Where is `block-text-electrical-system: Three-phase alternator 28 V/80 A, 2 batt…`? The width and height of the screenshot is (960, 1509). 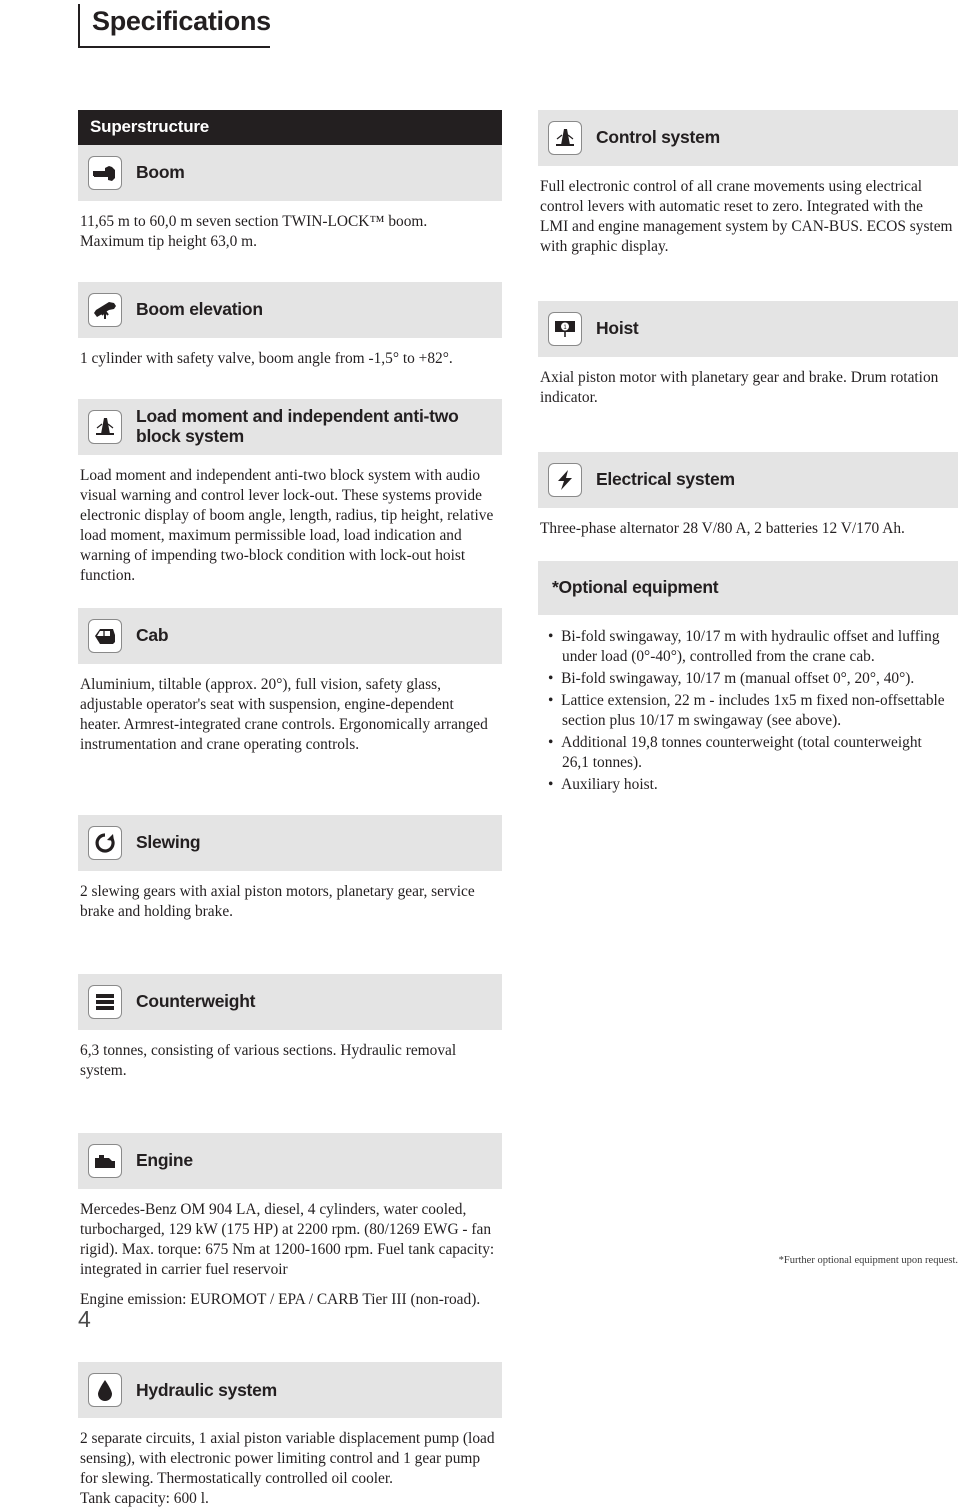
block-text-electrical-system: Three-phase alternator 28 V/80 A, 2 batt… is located at coordinates (722, 529).